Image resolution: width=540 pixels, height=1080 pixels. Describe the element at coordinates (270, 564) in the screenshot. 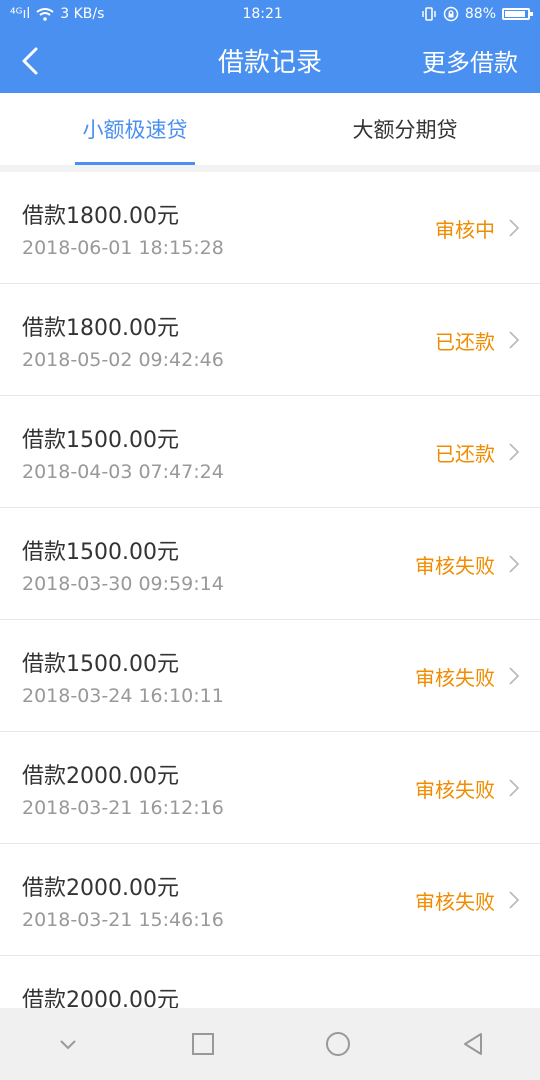

I see `list-item: 借款1500.00元 2018-03-30 09:59:14 审核失败` at that location.